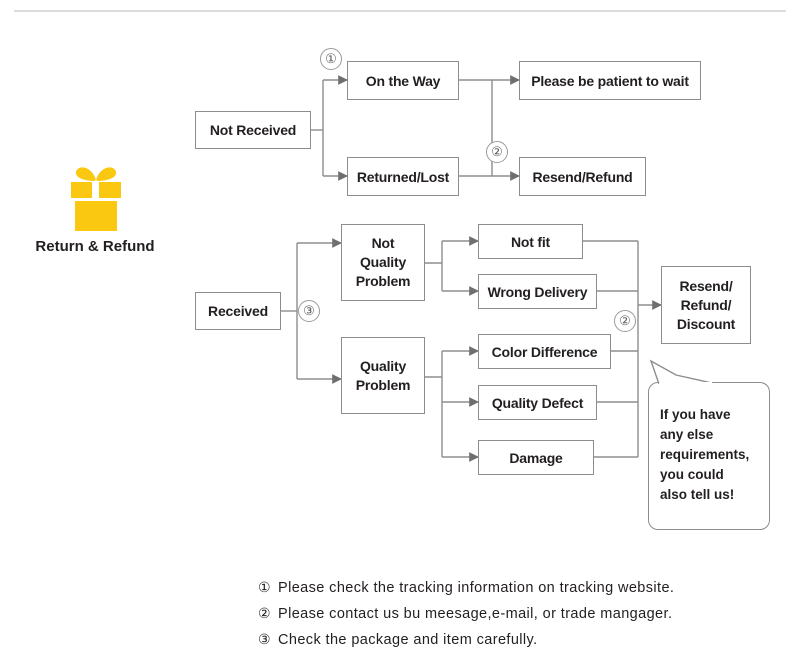 This screenshot has width=800, height=660. What do you see at coordinates (537, 402) in the screenshot?
I see `box-quality-defect: Quality Defect` at bounding box center [537, 402].